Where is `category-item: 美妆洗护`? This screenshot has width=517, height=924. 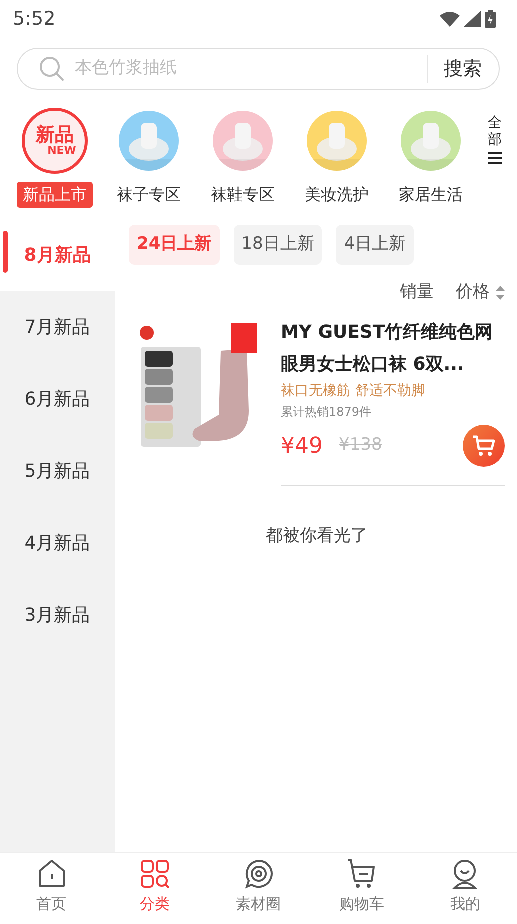
category-item: 美妆洗护 is located at coordinates (337, 158).